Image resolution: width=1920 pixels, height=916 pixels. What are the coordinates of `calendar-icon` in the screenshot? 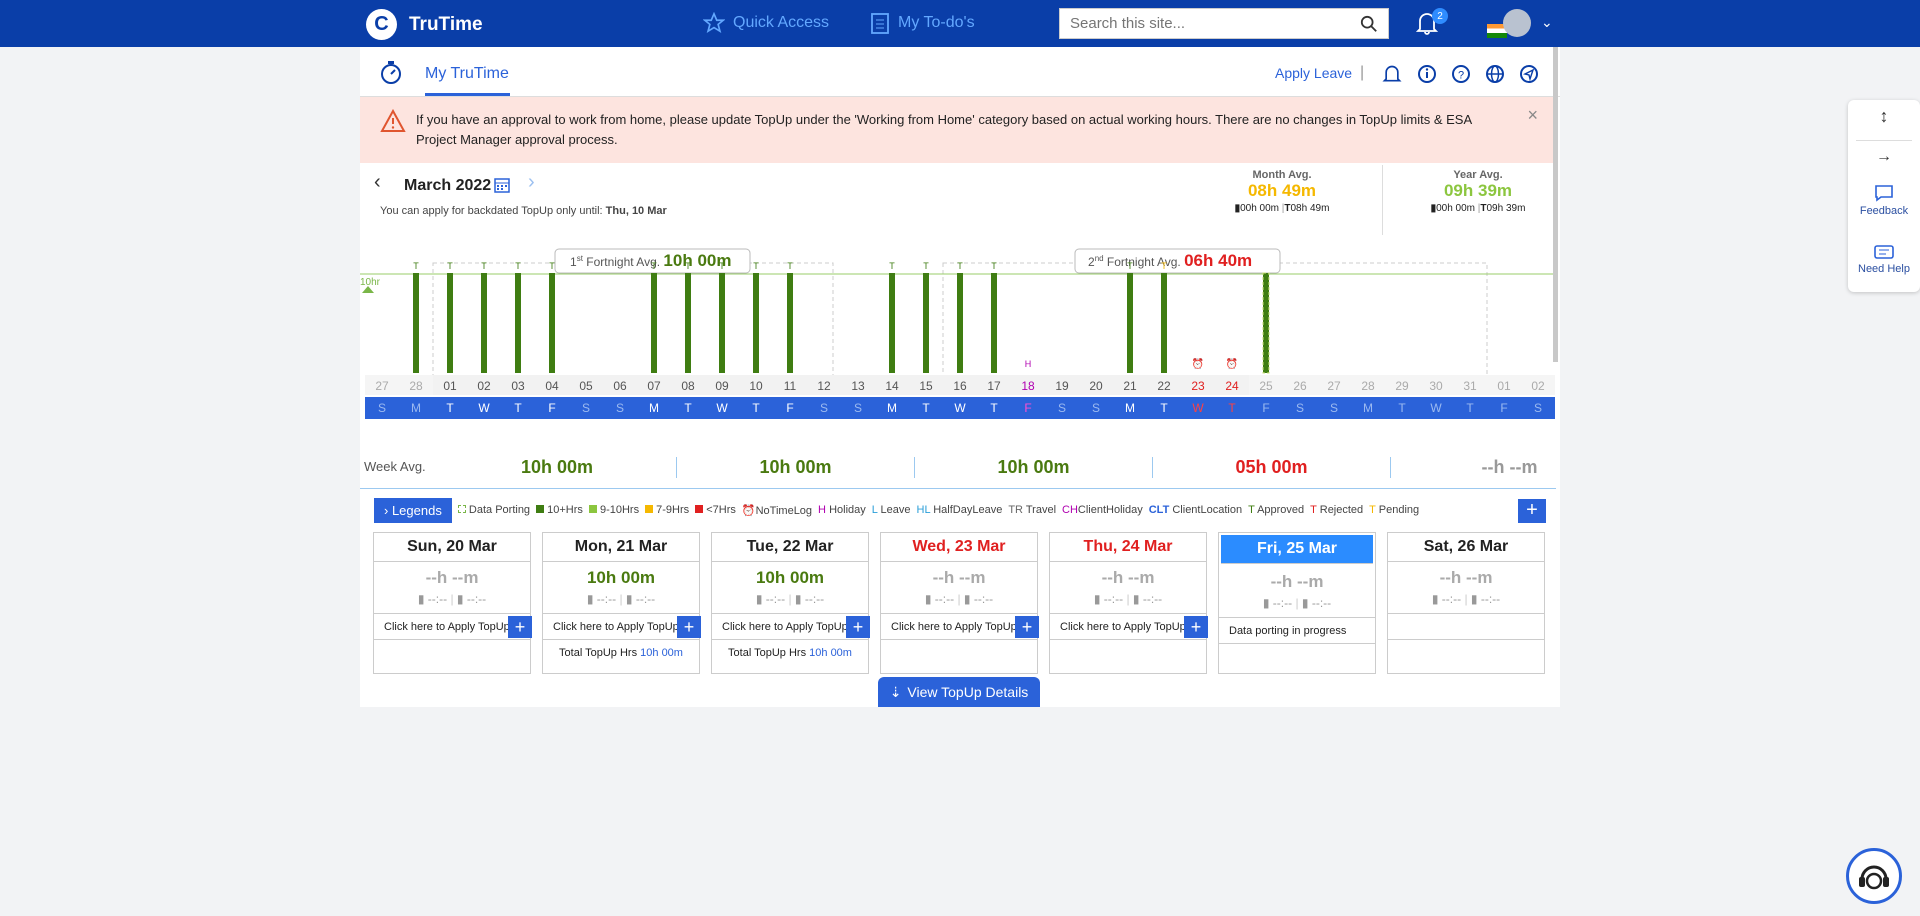 It's located at (502, 185).